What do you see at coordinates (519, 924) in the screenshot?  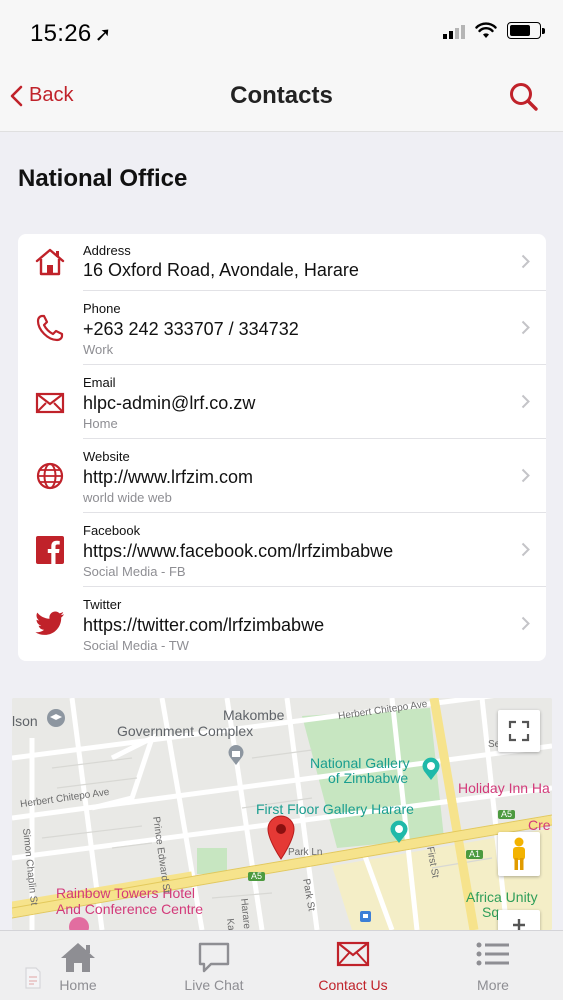 I see `plus-icon` at bounding box center [519, 924].